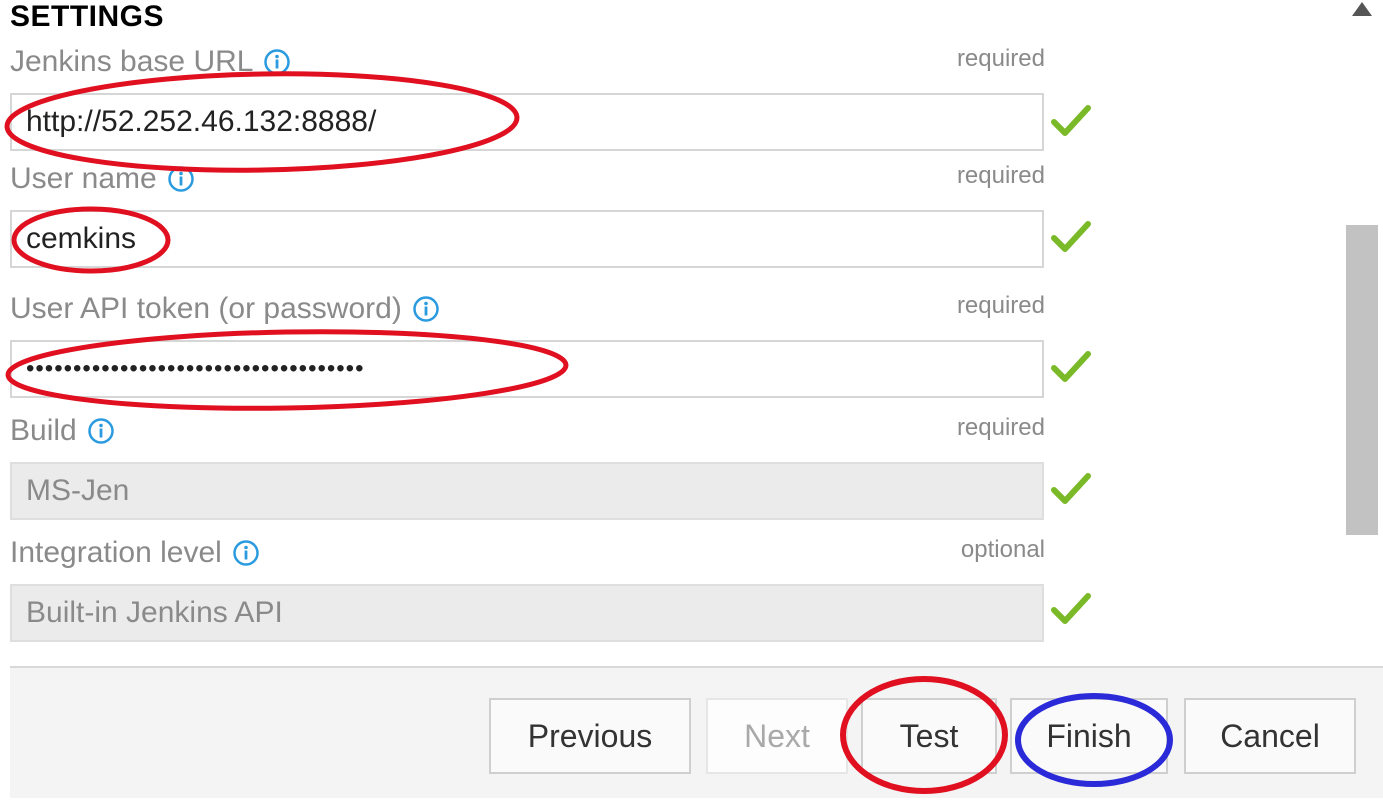 The width and height of the screenshot is (1383, 803). What do you see at coordinates (527, 491) in the screenshot?
I see `build-input: MS-Jen` at bounding box center [527, 491].